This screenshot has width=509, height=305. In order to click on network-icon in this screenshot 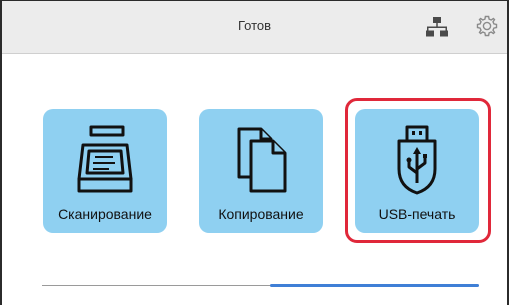, I will do `click(437, 27)`.